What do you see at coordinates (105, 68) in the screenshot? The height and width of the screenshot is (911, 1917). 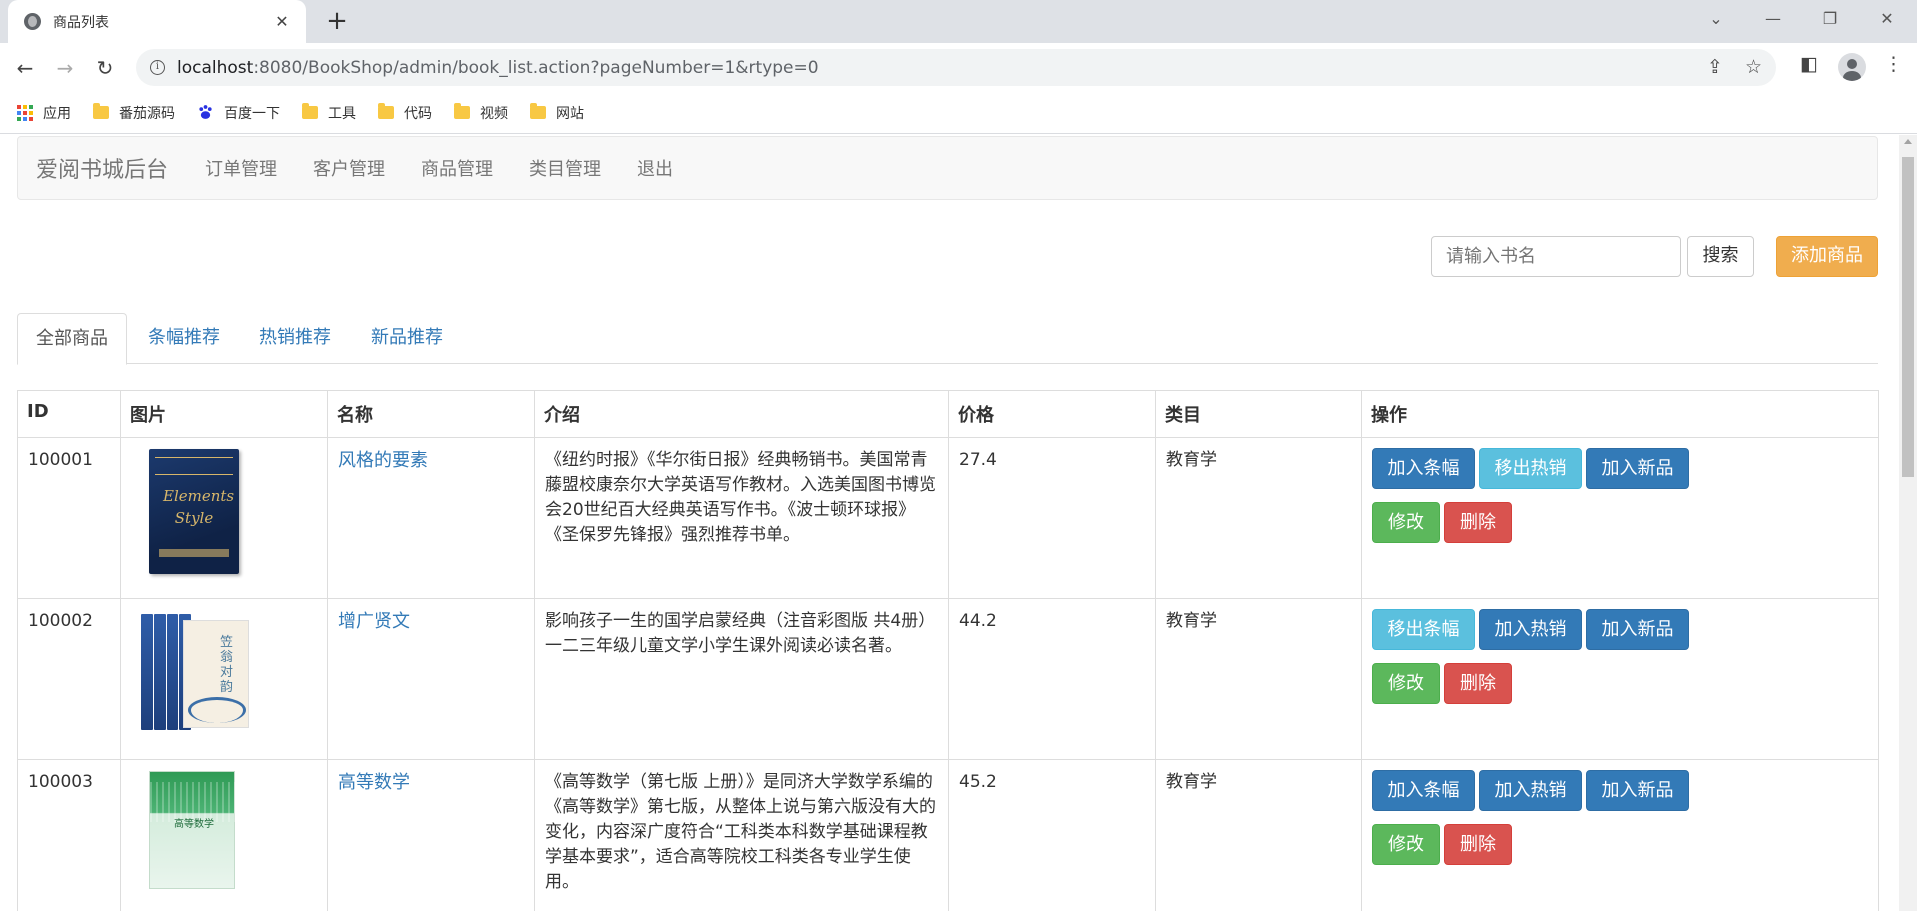 I see `reload-icon: ↻` at bounding box center [105, 68].